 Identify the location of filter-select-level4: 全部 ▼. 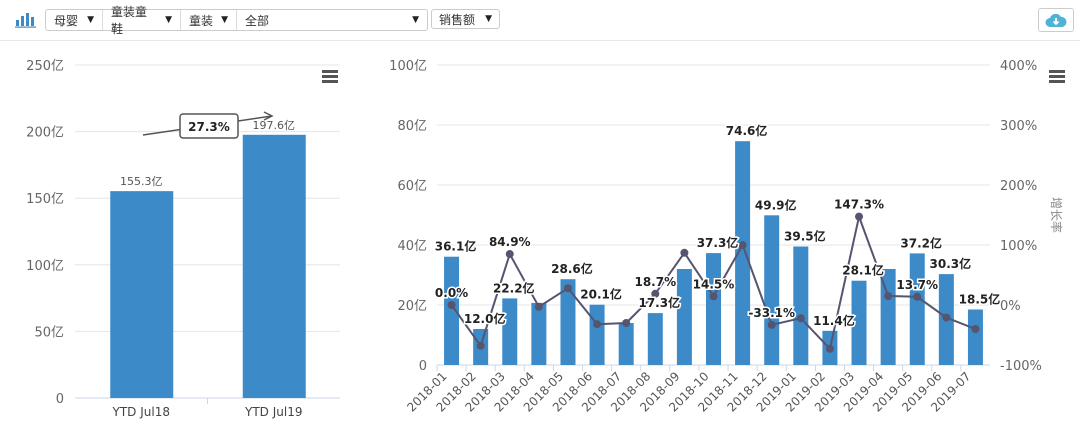
(332, 20).